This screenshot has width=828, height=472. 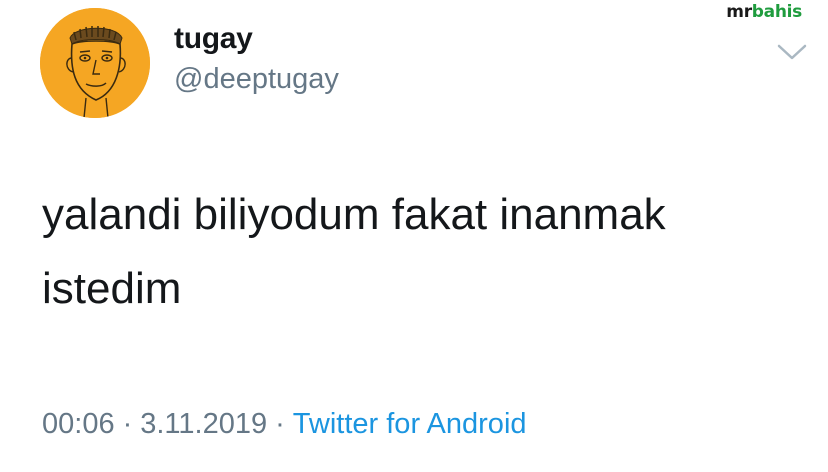 I want to click on watermark-logo: mrbahis, so click(x=764, y=12).